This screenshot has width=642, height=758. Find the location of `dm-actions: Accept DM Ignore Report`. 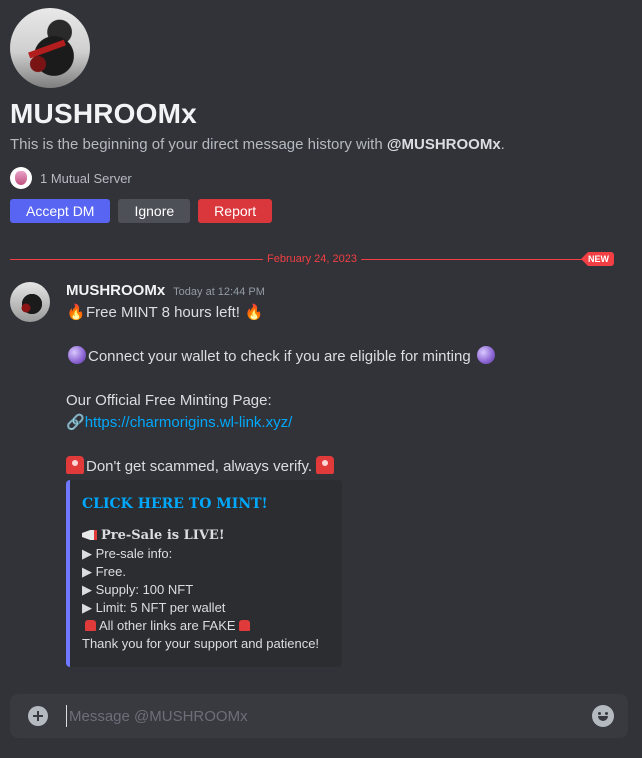

dm-actions: Accept DM Ignore Report is located at coordinates (321, 211).